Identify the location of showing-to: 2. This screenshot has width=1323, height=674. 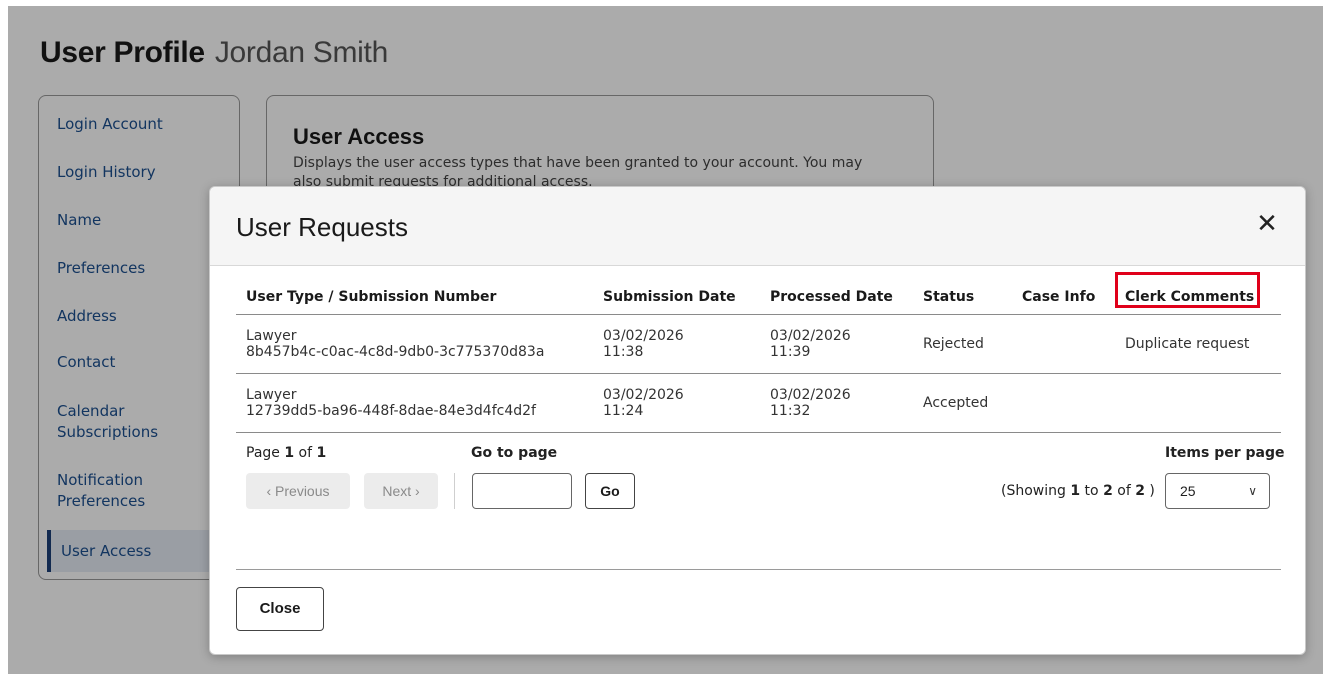
(1108, 491).